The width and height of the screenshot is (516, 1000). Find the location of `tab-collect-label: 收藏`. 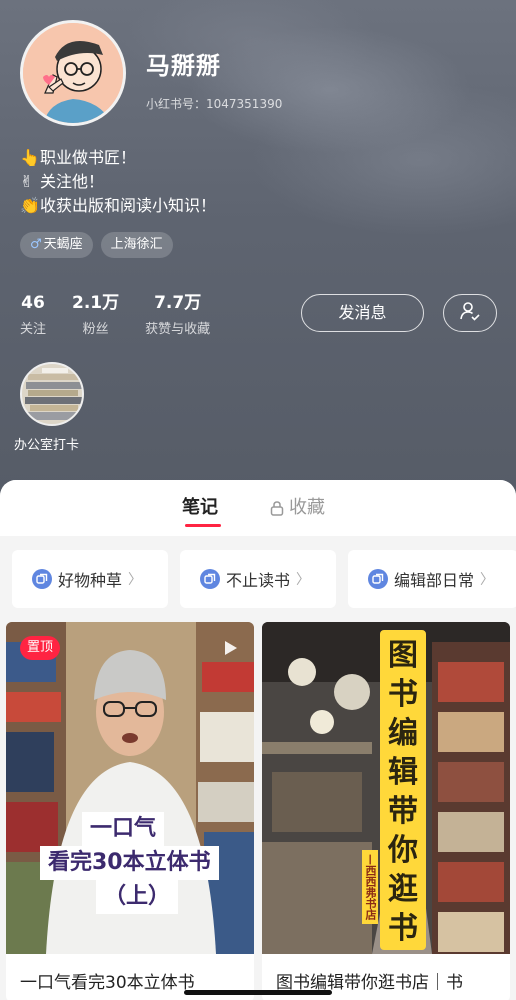

tab-collect-label: 收藏 is located at coordinates (307, 507).